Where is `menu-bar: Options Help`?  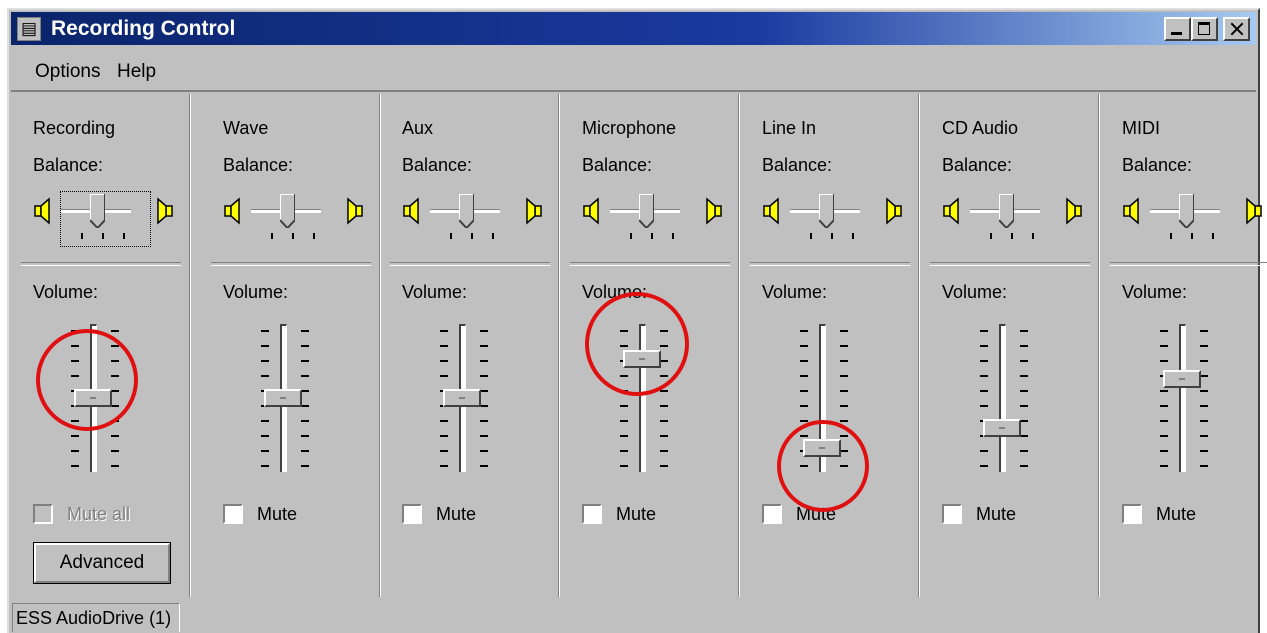
menu-bar: Options Help is located at coordinates (633, 70).